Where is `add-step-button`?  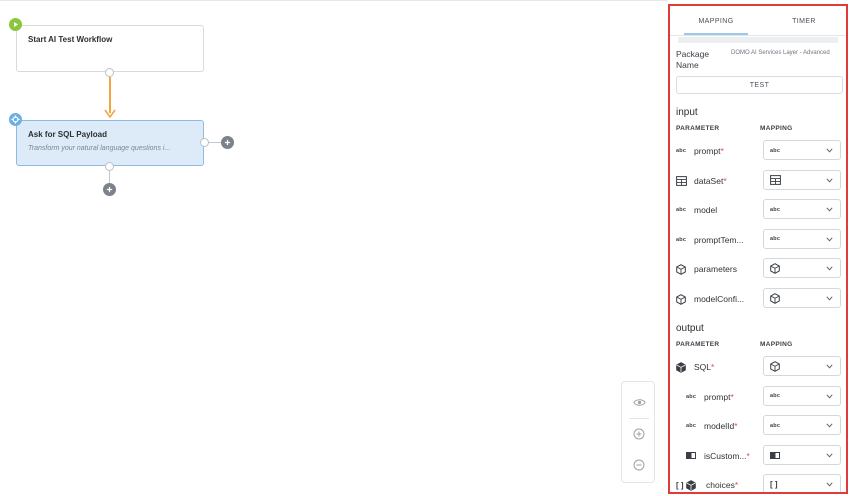 add-step-button is located at coordinates (109, 189).